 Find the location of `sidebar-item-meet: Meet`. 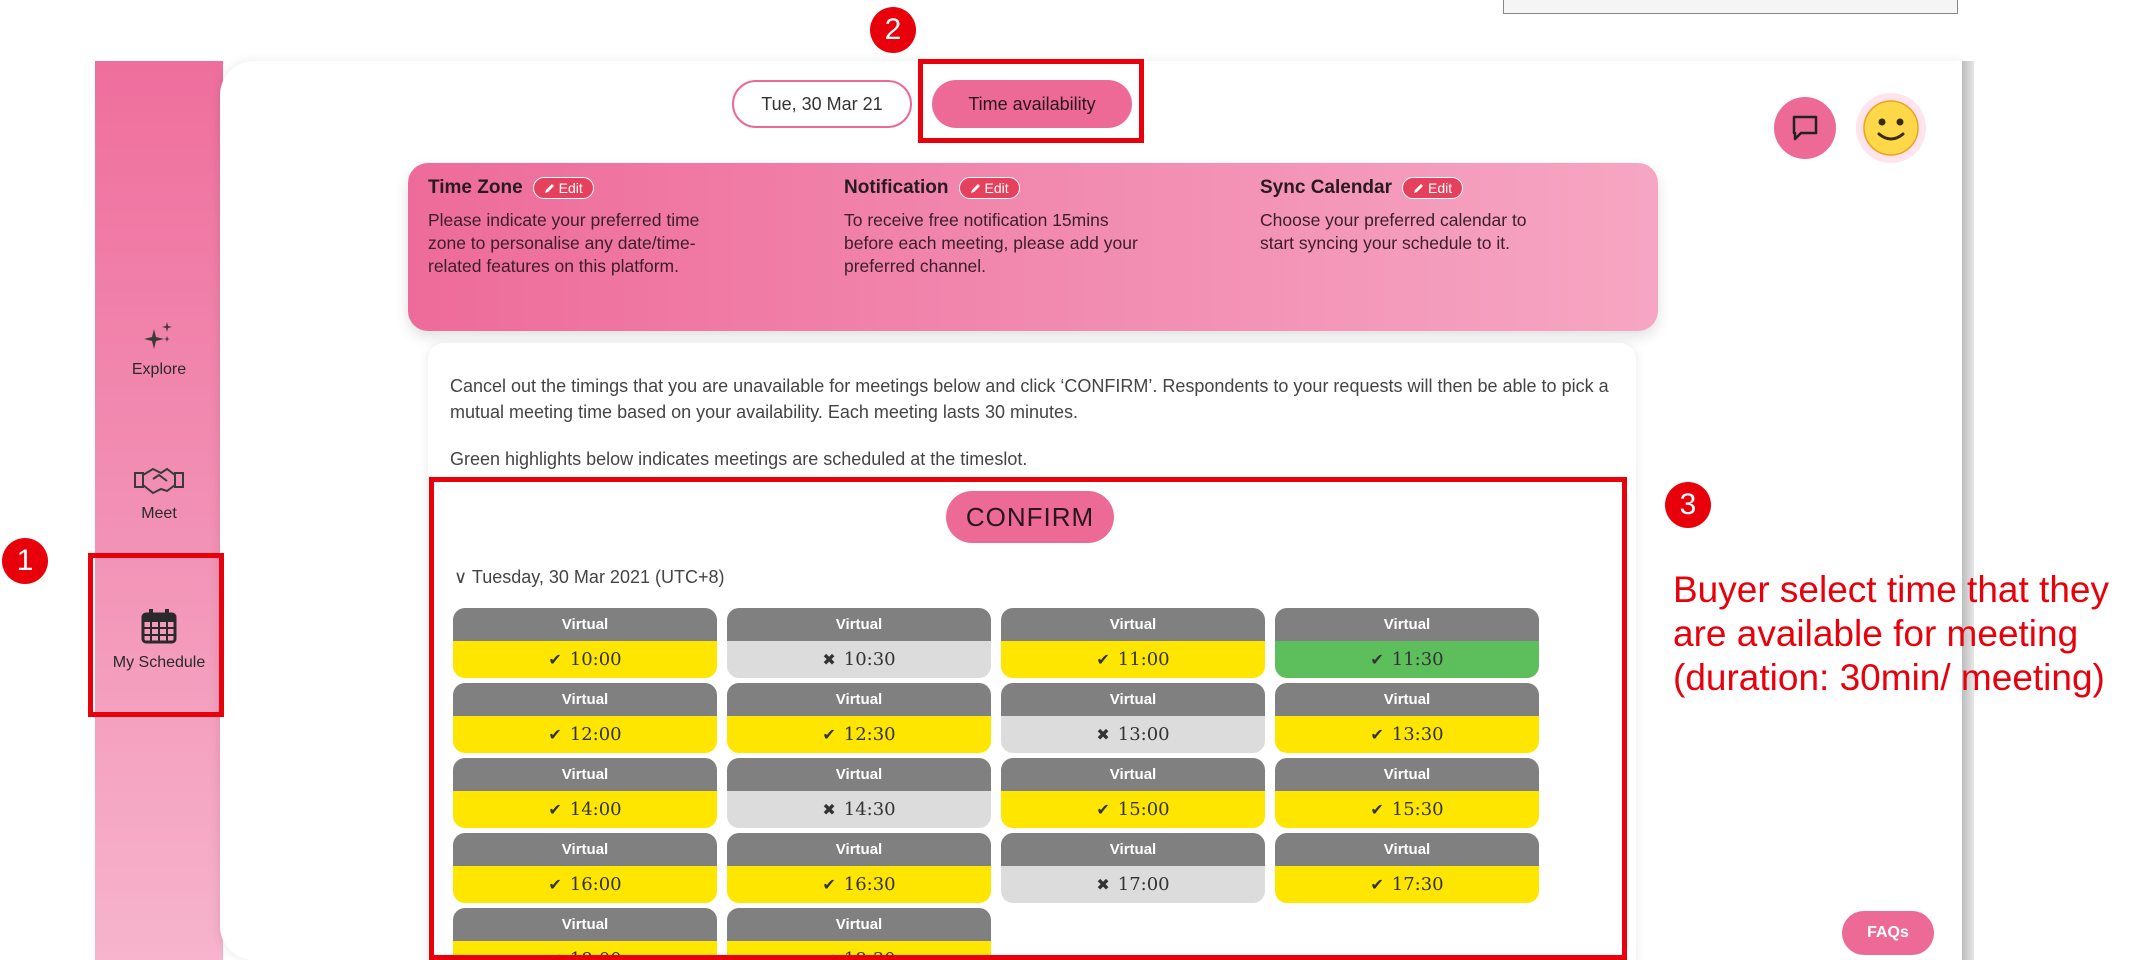

sidebar-item-meet: Meet is located at coordinates (159, 493).